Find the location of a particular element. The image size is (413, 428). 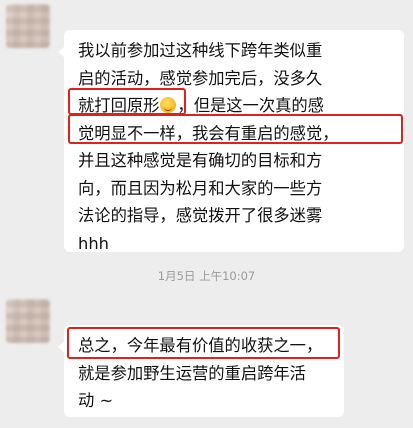

message-line: 法论的指导，感觉拨开了很多迷雾 is located at coordinates (200, 215).